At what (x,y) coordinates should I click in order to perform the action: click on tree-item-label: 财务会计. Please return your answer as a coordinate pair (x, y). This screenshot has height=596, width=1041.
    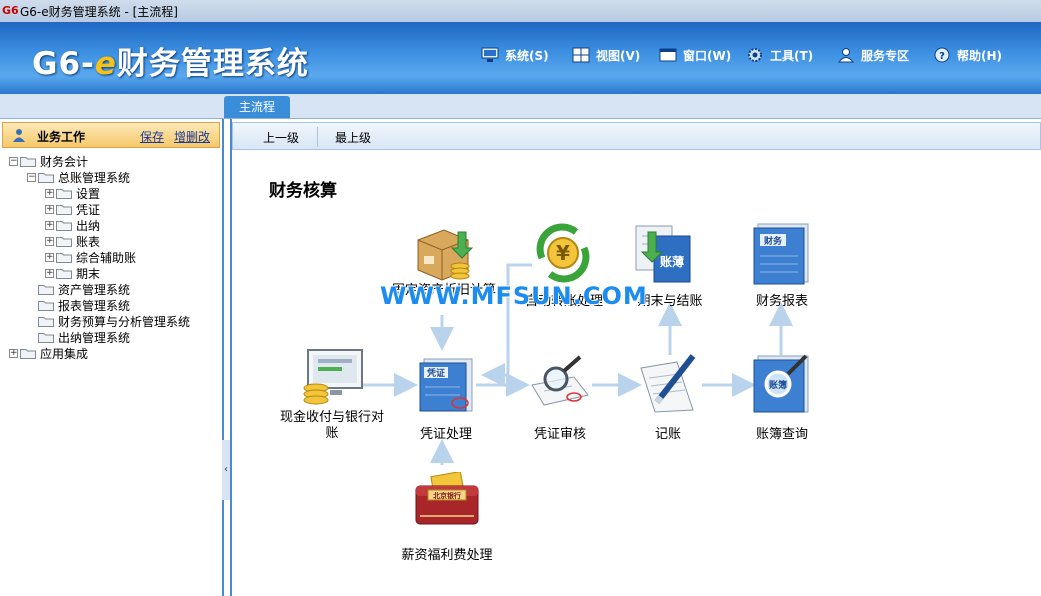
    Looking at the image, I should click on (64, 161).